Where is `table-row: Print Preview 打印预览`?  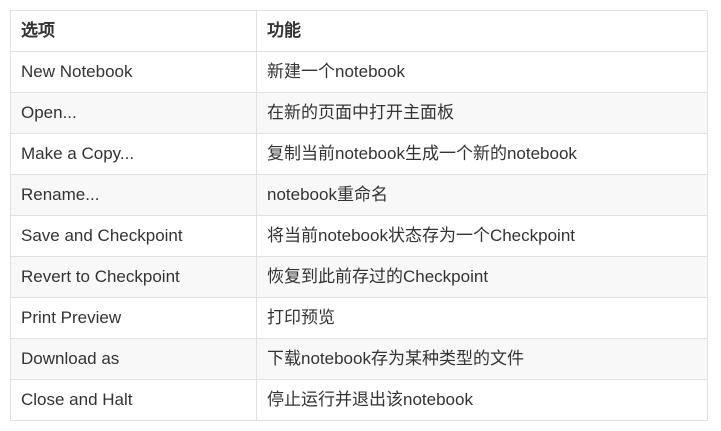 table-row: Print Preview 打印预览 is located at coordinates (359, 318).